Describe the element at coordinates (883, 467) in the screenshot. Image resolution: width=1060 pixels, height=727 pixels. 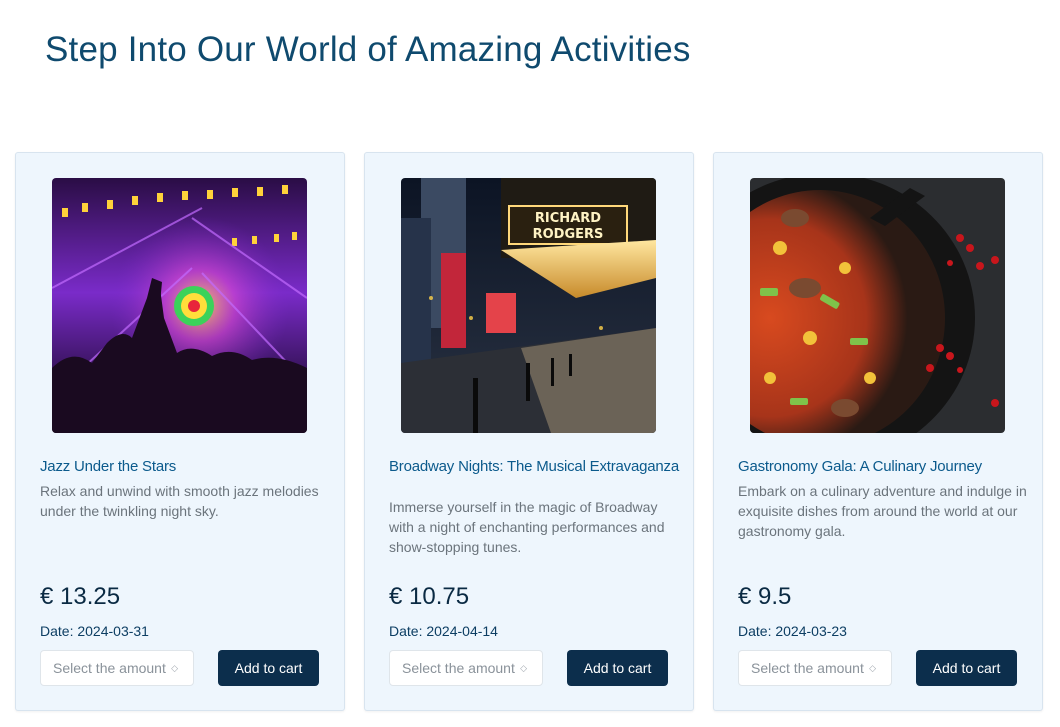
I see `activity-title: Gastronomy Gala: A Culinary Journey` at that location.